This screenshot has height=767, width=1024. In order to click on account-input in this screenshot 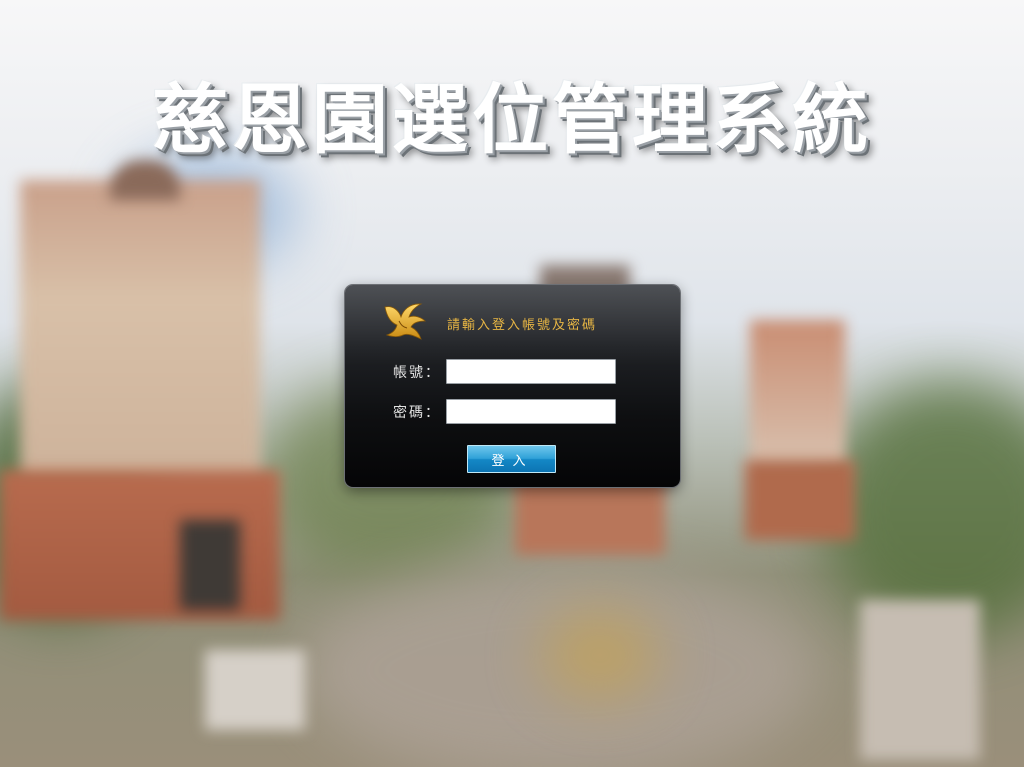, I will do `click(531, 371)`.